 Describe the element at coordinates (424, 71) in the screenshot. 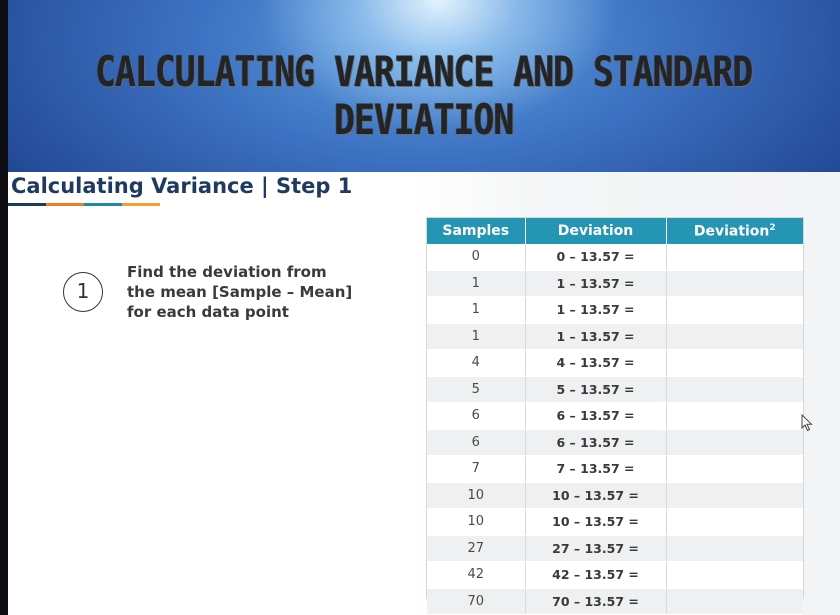

I see `banner-title-line1: CALCULATING VARIANCE AND STANDARD` at that location.